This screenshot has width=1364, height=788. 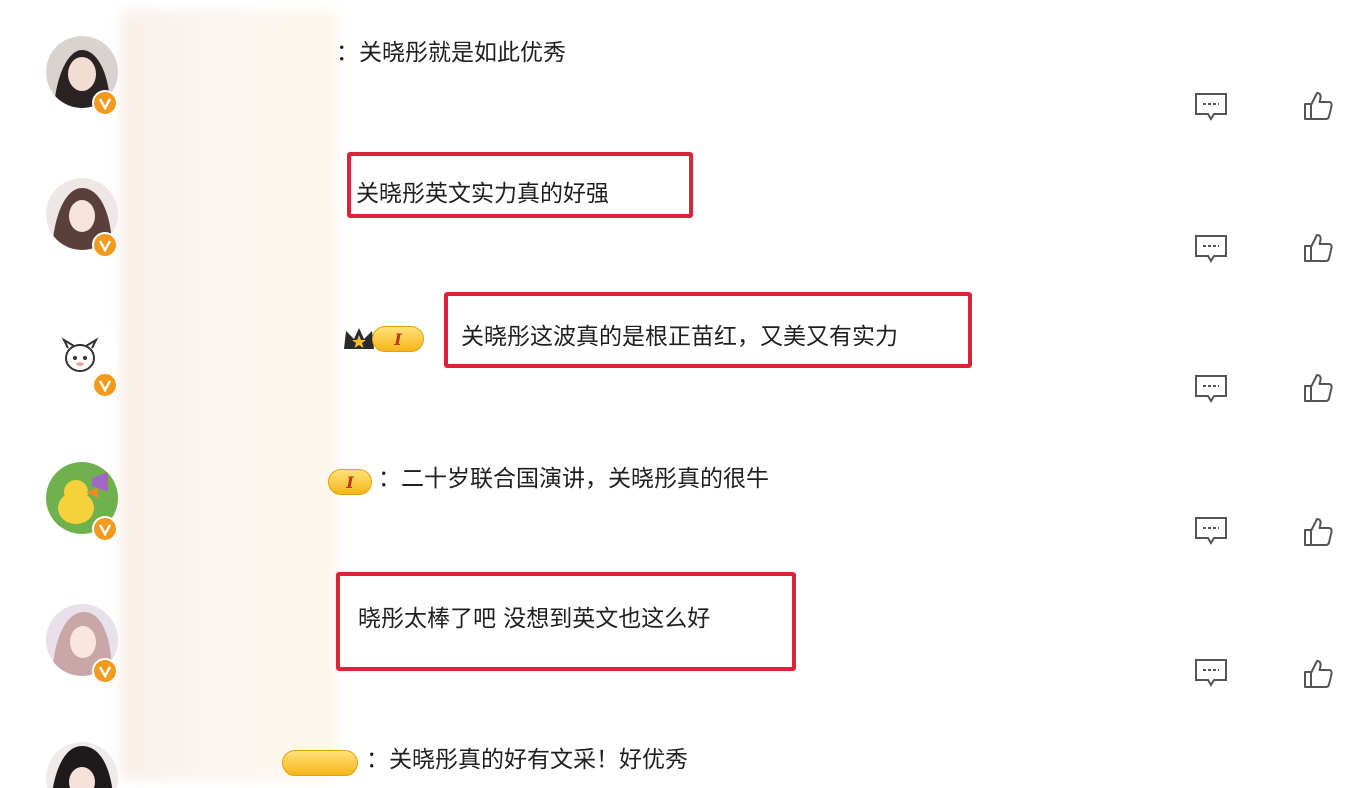 I want to click on comment-text: ：关晓彤就是如此优秀, so click(x=451, y=53).